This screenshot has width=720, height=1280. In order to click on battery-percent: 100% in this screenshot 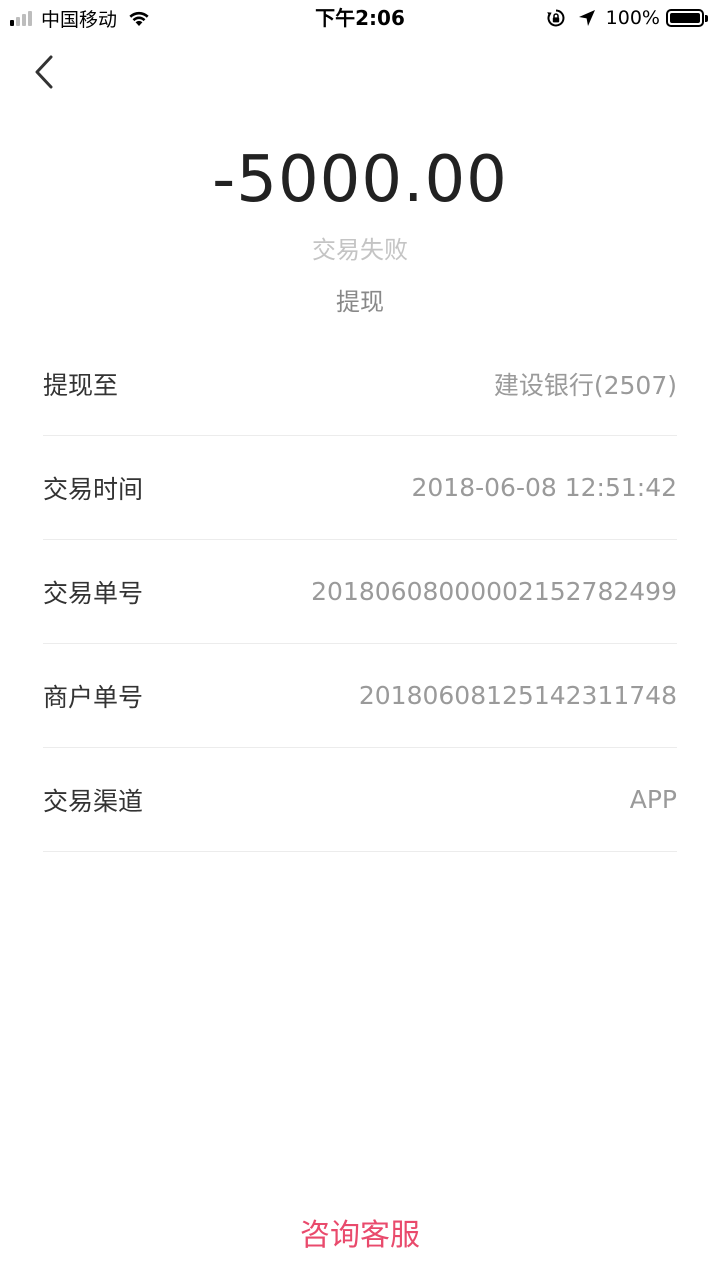, I will do `click(632, 18)`.